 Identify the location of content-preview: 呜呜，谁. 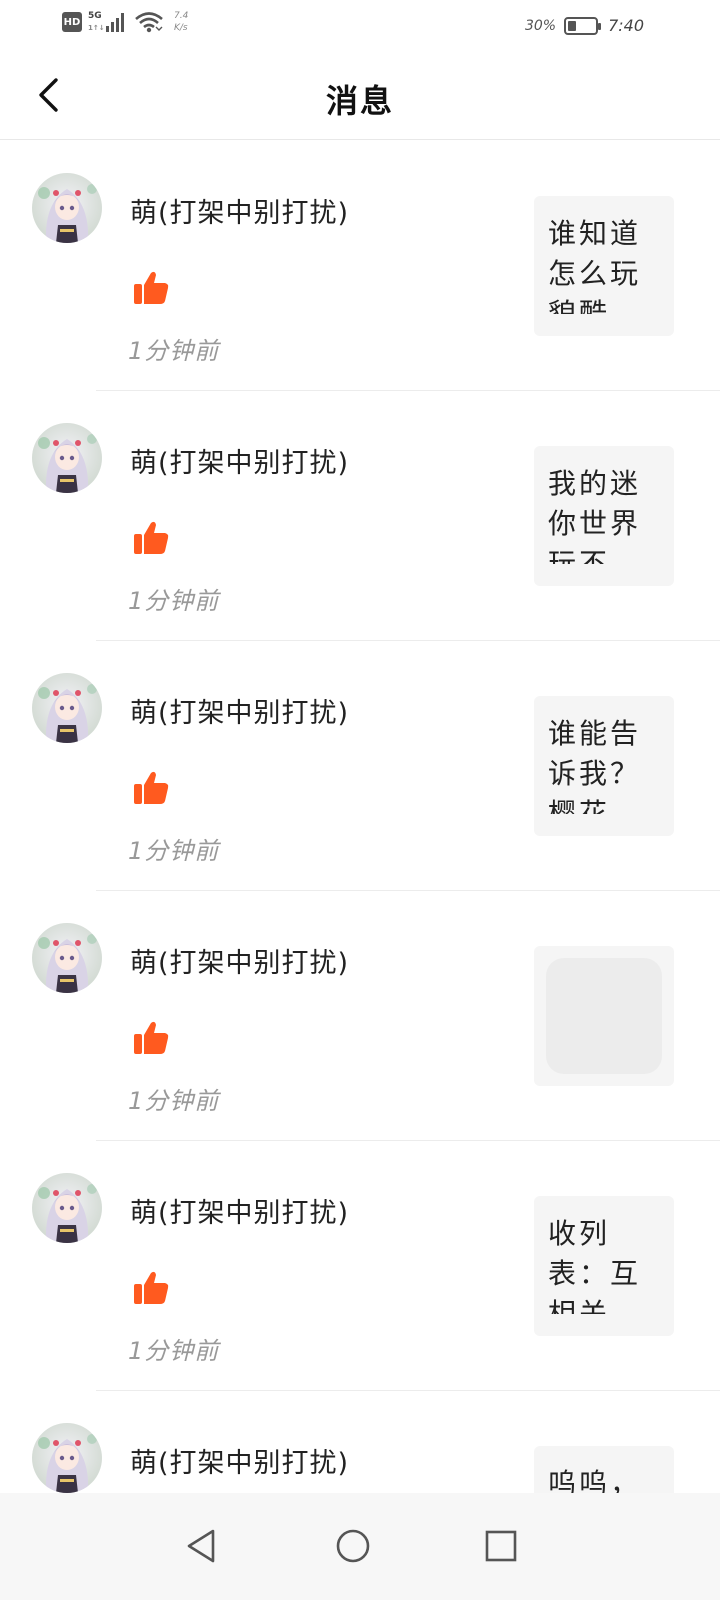
(604, 1469).